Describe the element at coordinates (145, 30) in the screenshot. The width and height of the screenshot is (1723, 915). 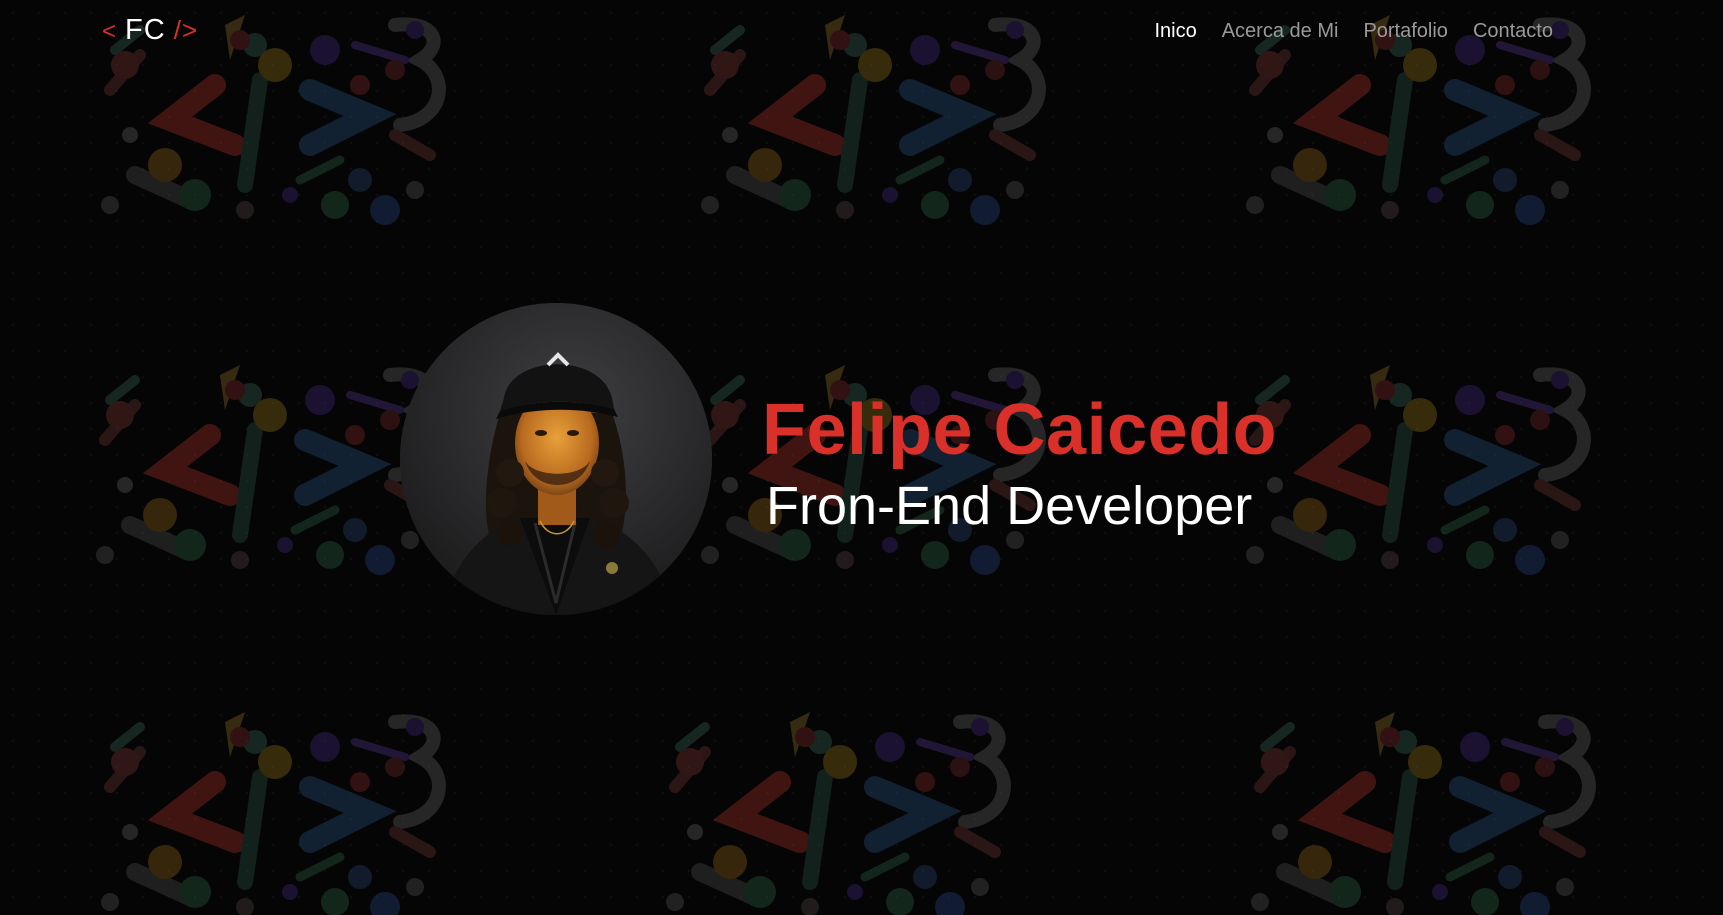
I see `logo-initials: FC` at that location.